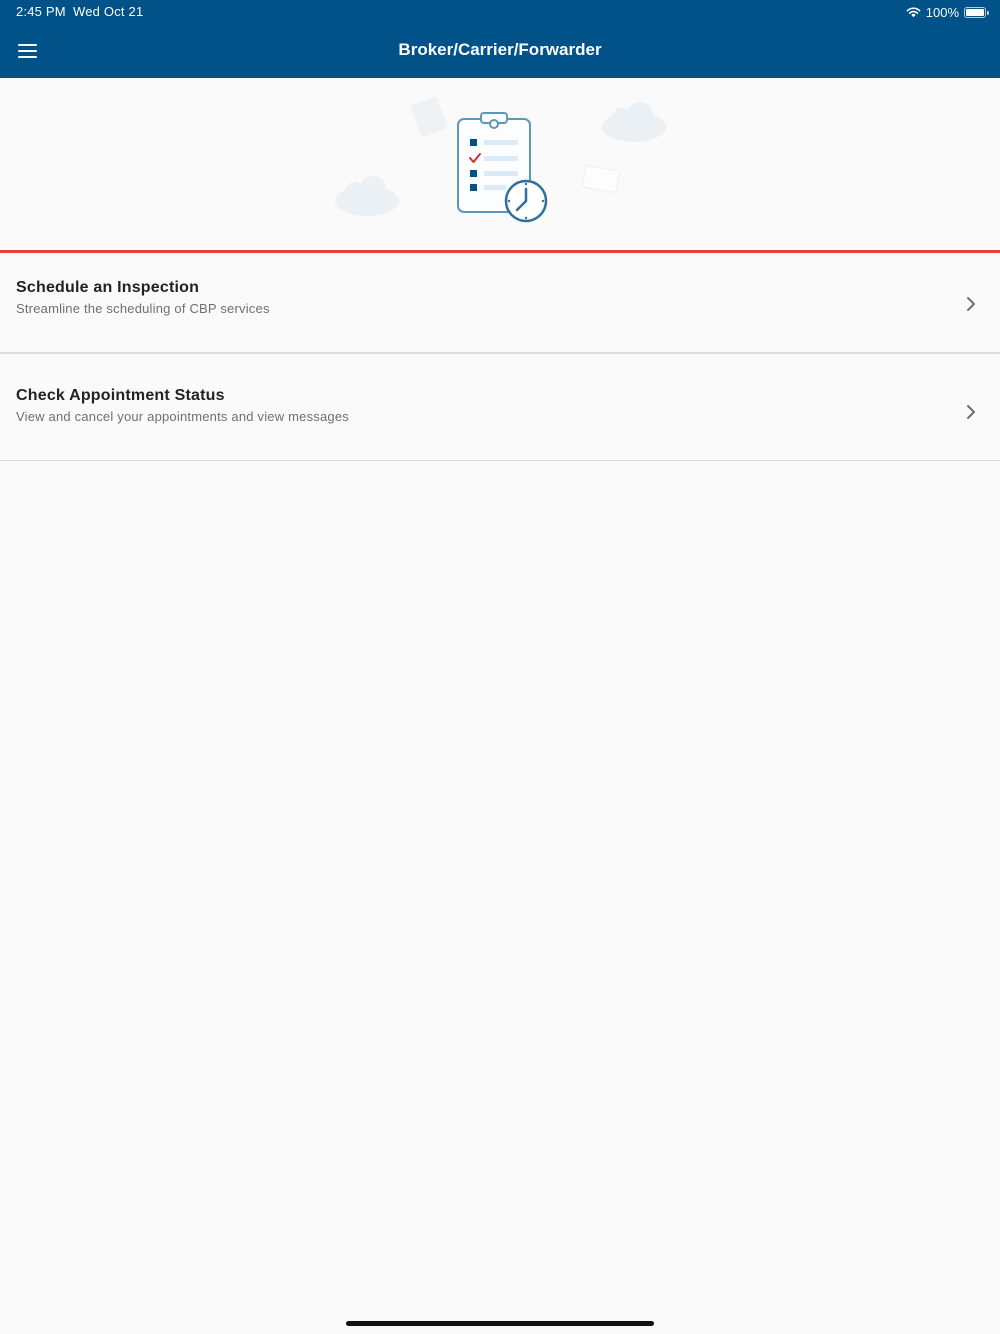 This screenshot has width=1000, height=1334. Describe the element at coordinates (500, 160) in the screenshot. I see `clipboard-checklist-clock-illustration` at that location.